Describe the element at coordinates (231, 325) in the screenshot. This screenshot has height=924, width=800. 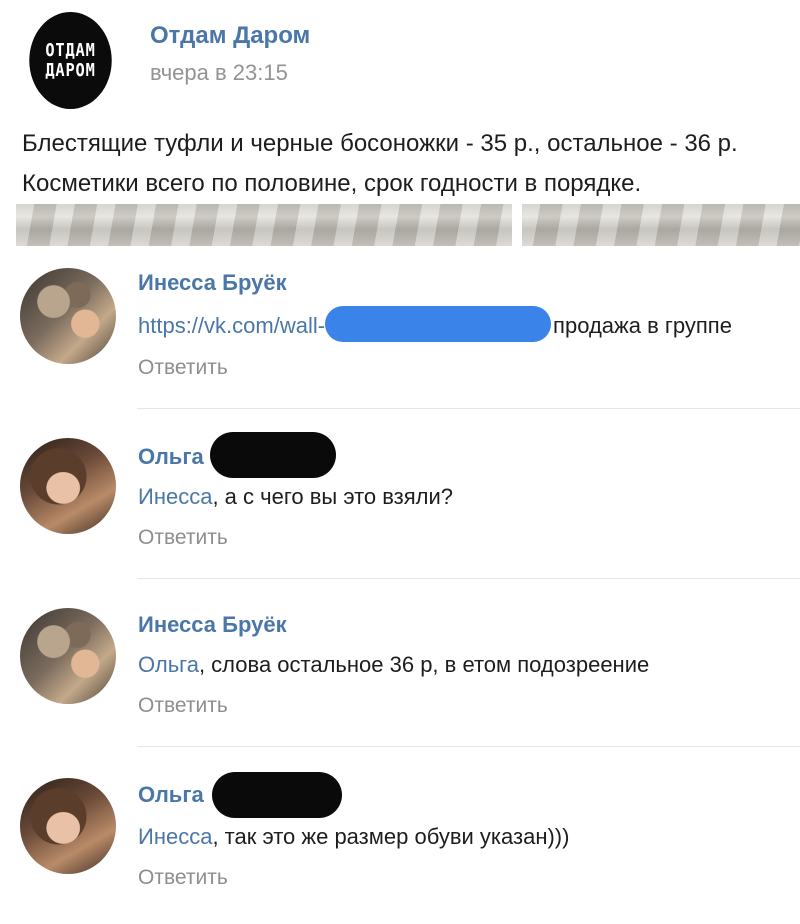
I see `comment-link: https://vk.com/wall-` at that location.